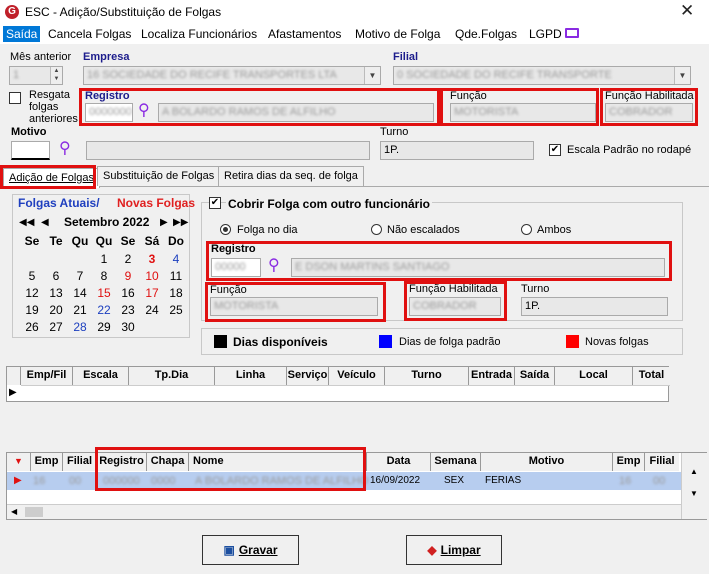 Image resolution: width=709 pixels, height=574 pixels. Describe the element at coordinates (14, 511) in the screenshot. I see `scroll-left-icon: ◀` at that location.